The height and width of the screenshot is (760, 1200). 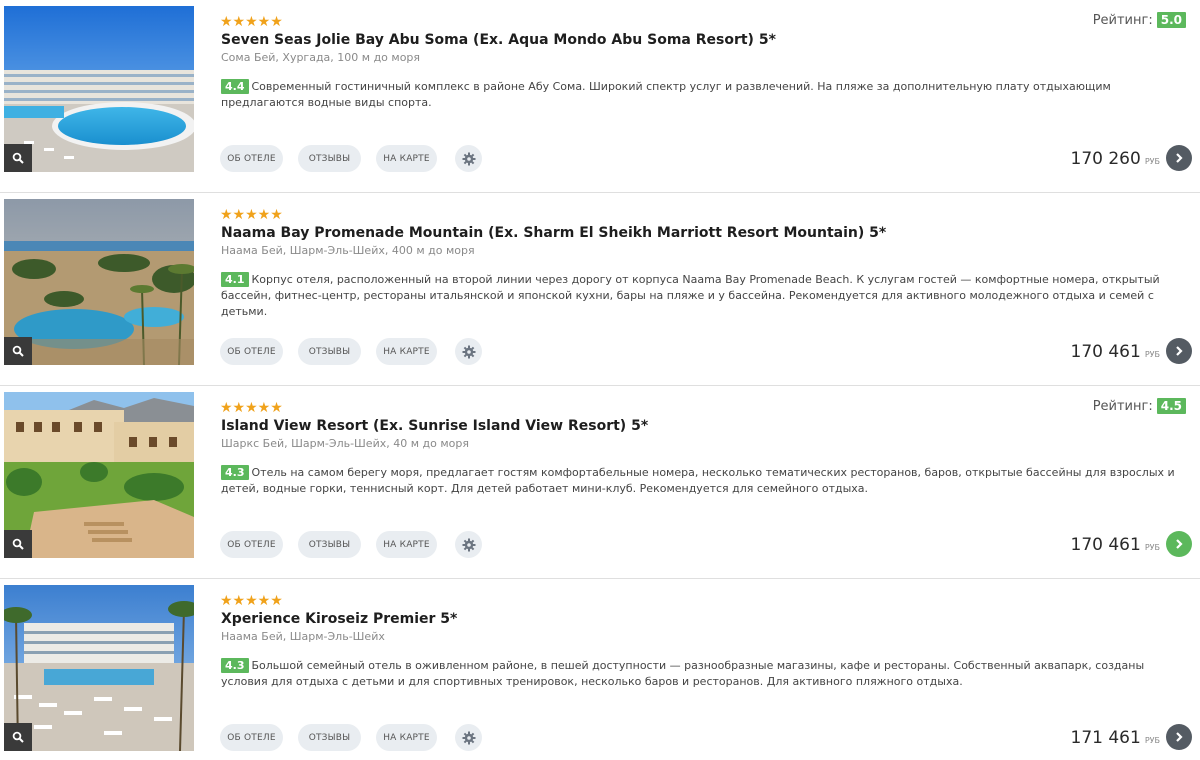 I want to click on hotel-location: Наама Бей, Шарм-Эль-Шейх, so click(x=303, y=636).